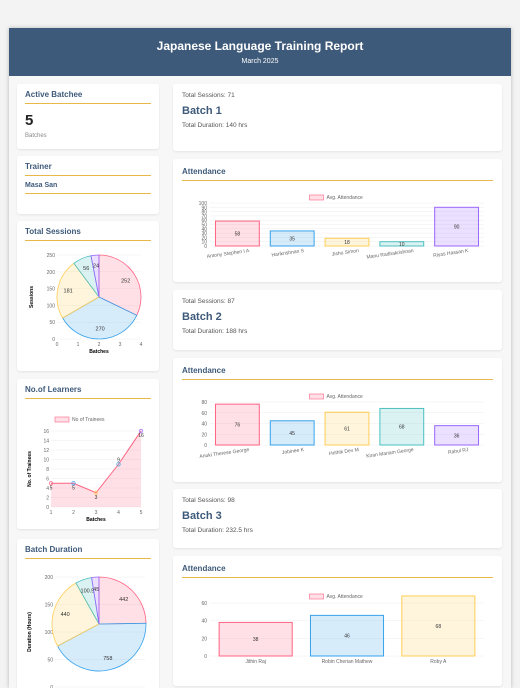 The height and width of the screenshot is (688, 520). I want to click on report-title: Japanese Language Training Report, so click(260, 46).